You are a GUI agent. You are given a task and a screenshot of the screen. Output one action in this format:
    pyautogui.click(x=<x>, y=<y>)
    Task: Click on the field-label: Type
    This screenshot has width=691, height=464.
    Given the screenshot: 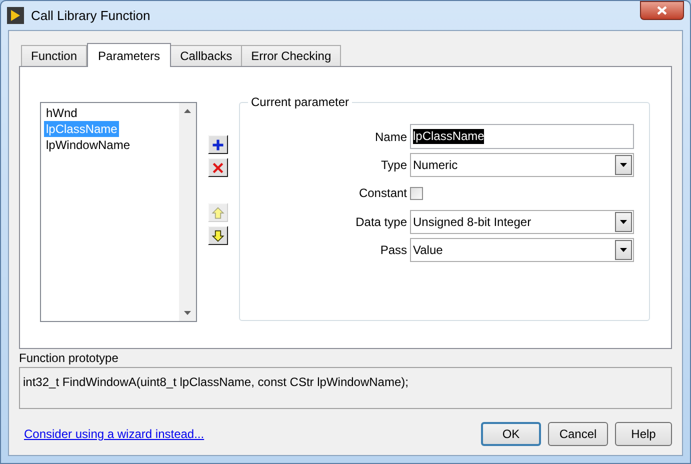 What is the action you would take?
    pyautogui.click(x=394, y=165)
    